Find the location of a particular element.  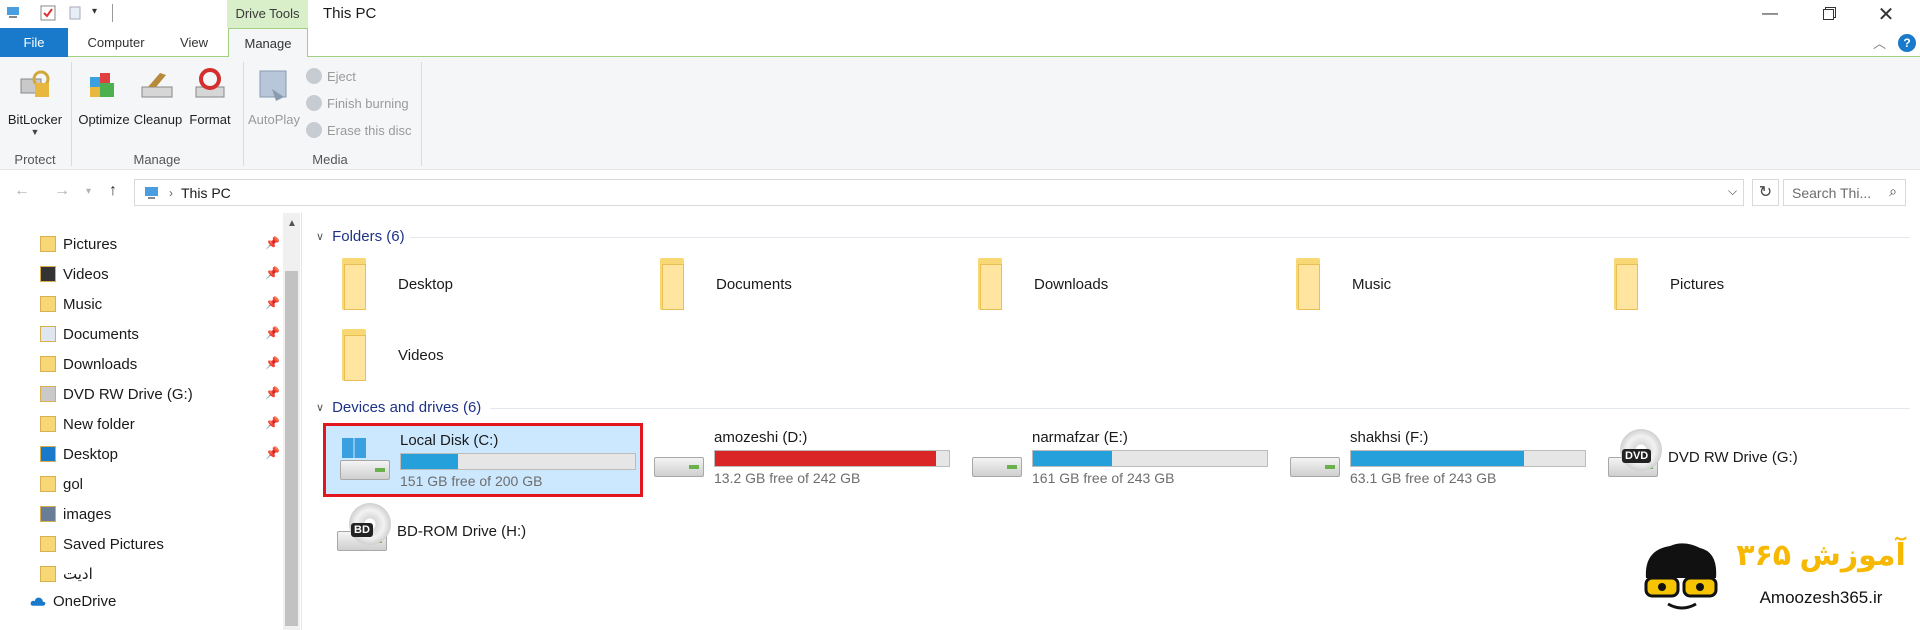

nav-item-label: Downloads is located at coordinates (100, 364).